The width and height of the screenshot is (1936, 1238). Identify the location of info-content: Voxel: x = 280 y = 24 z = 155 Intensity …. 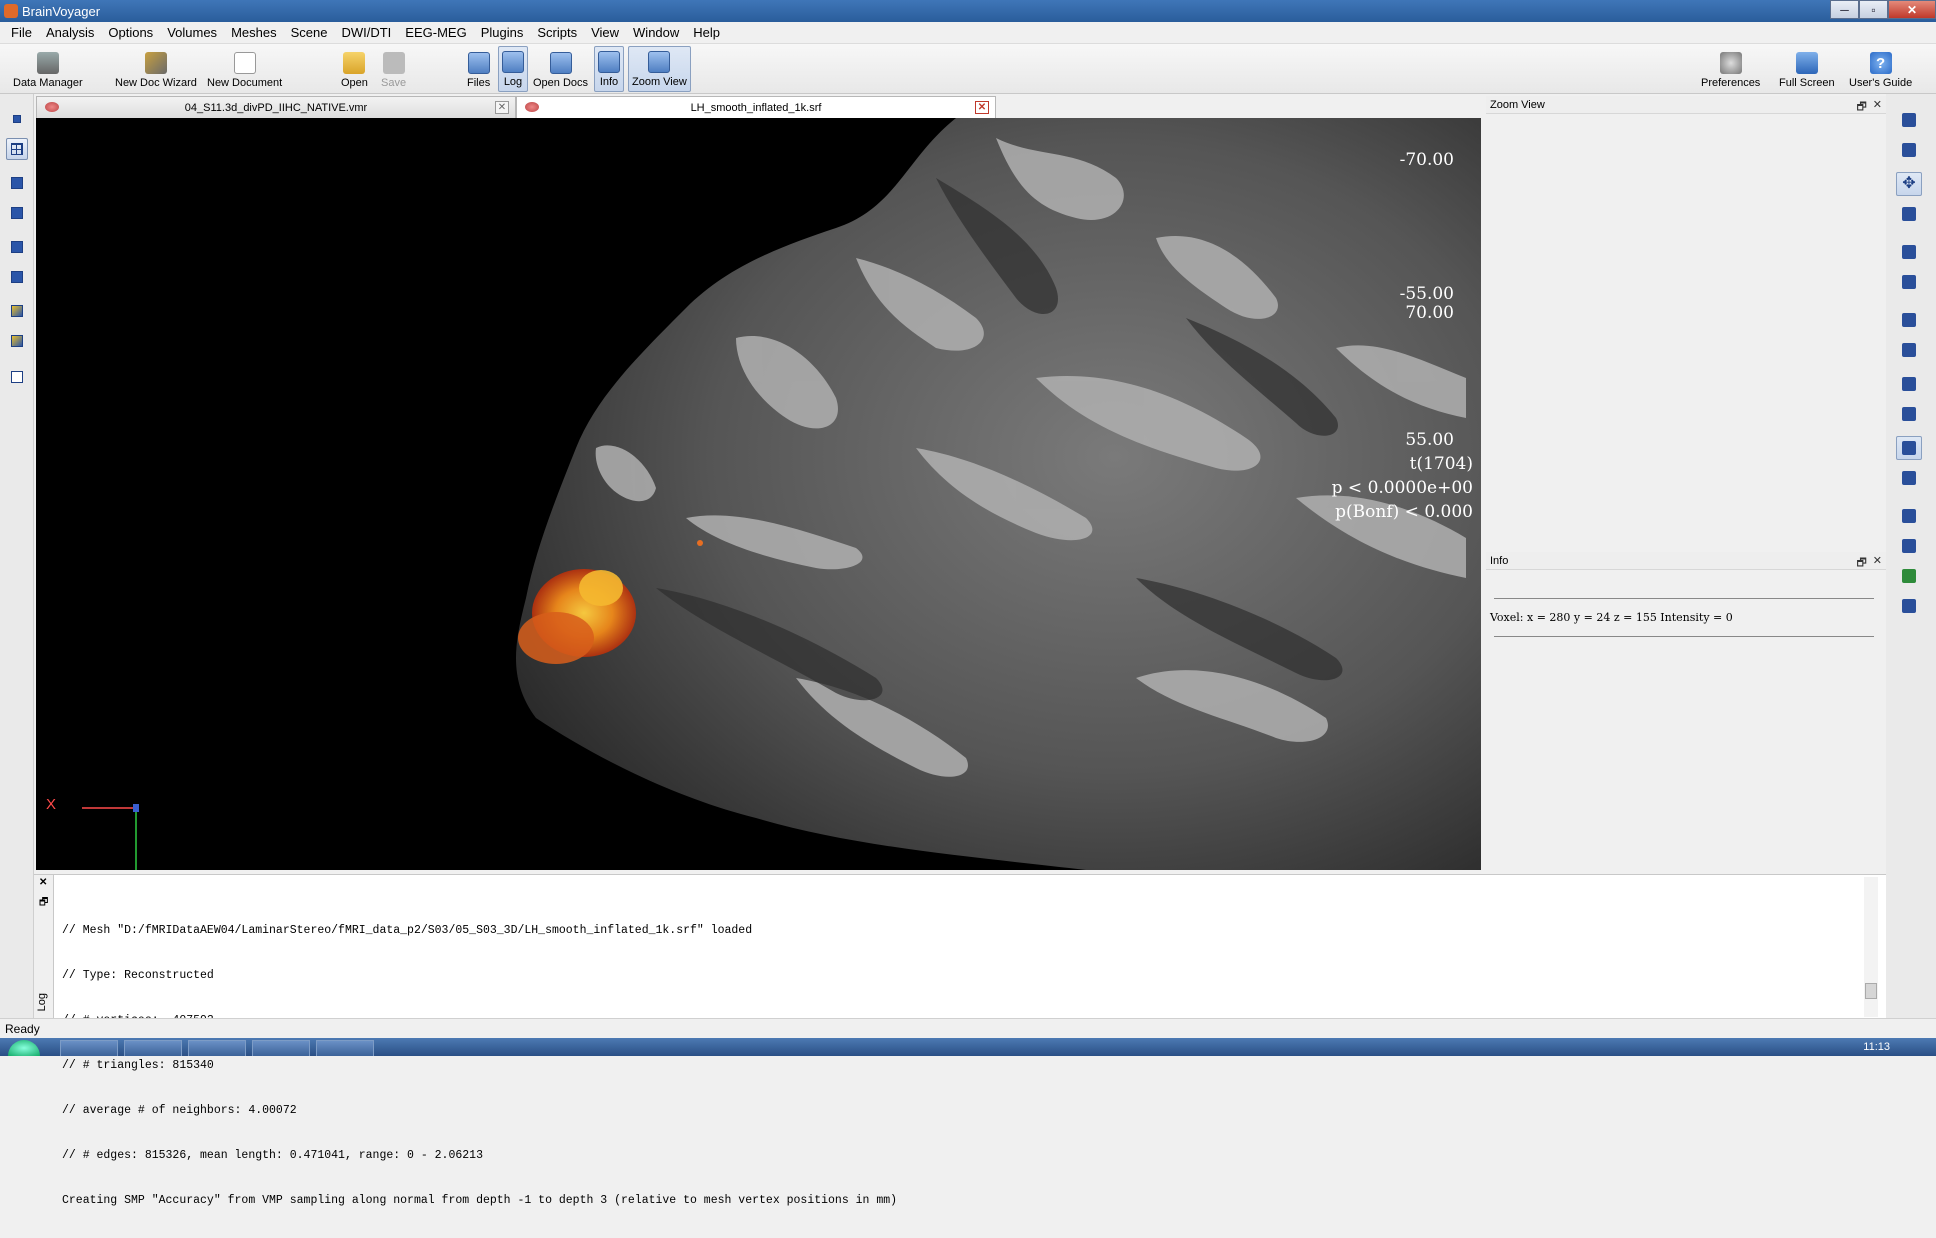
(1686, 607).